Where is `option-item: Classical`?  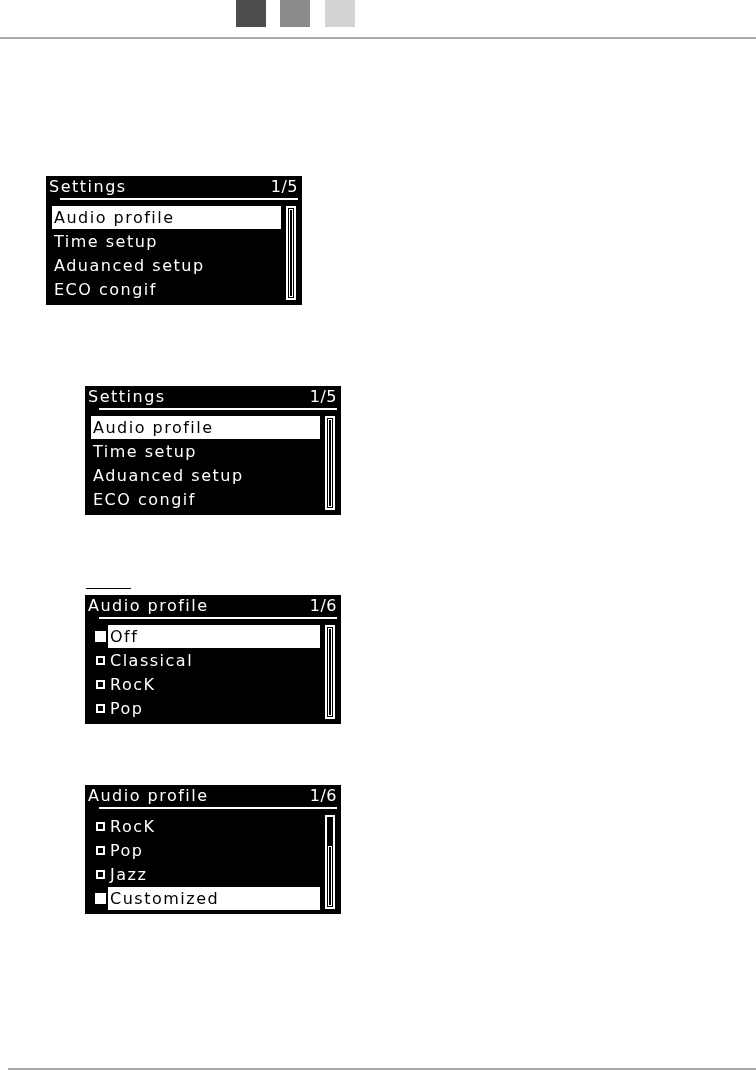
option-item: Classical is located at coordinates (214, 660).